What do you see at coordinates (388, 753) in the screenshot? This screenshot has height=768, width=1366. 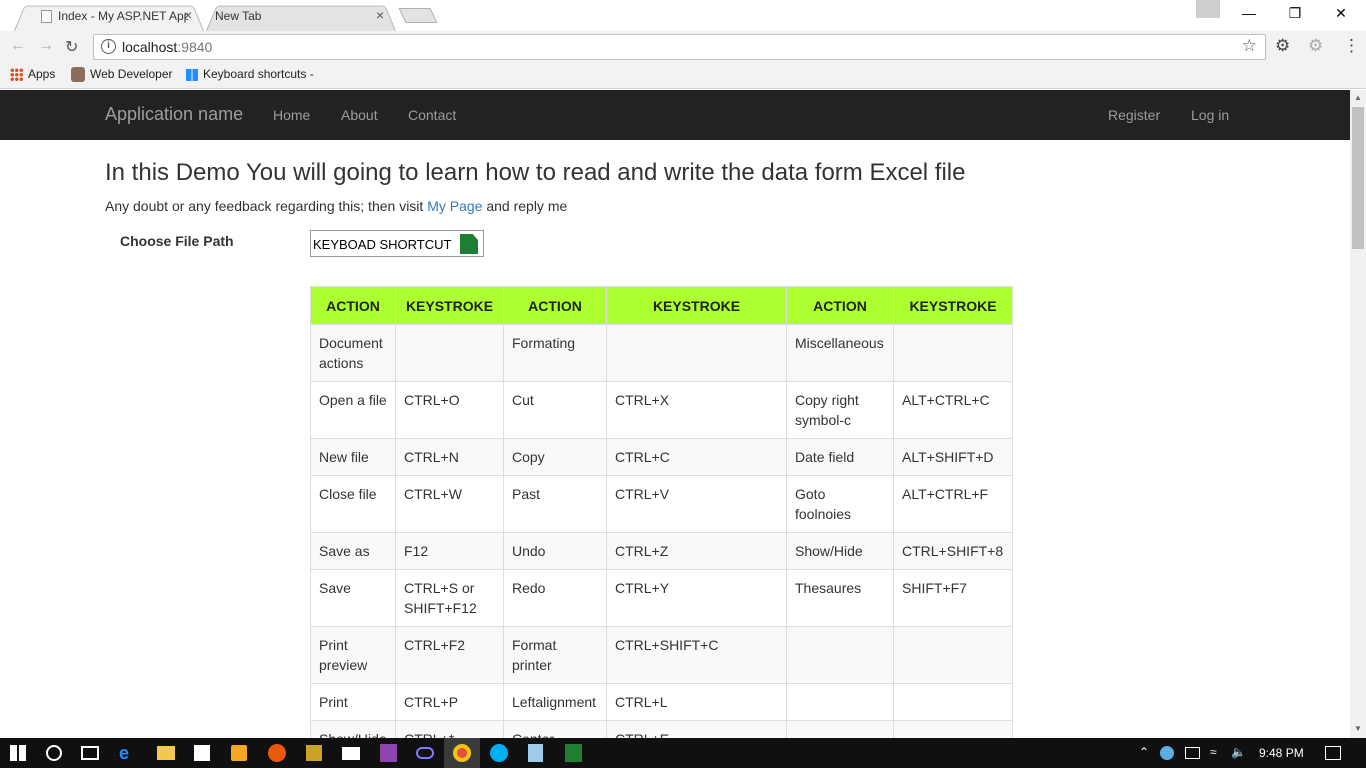 I see `visual-studio-icon` at bounding box center [388, 753].